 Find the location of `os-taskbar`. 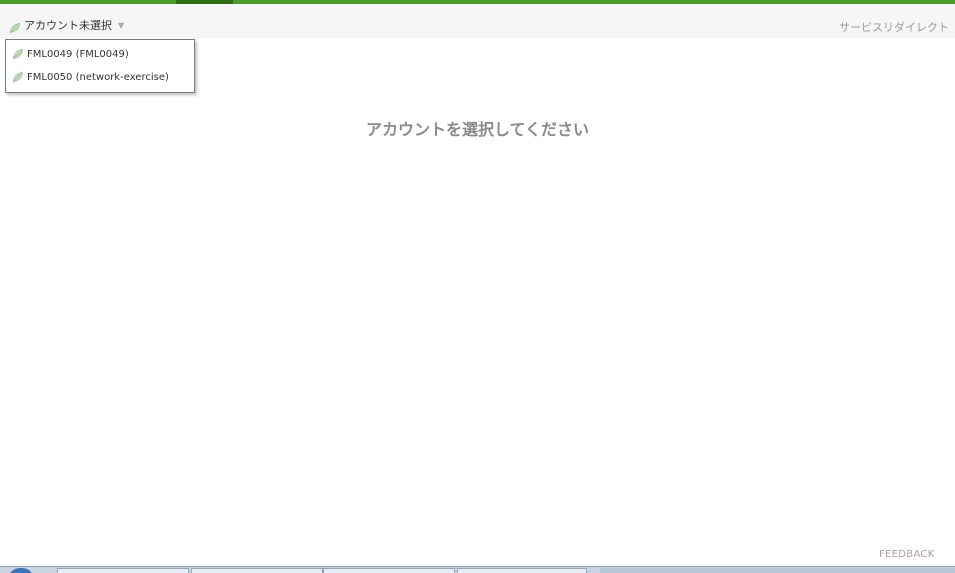

os-taskbar is located at coordinates (477, 569).